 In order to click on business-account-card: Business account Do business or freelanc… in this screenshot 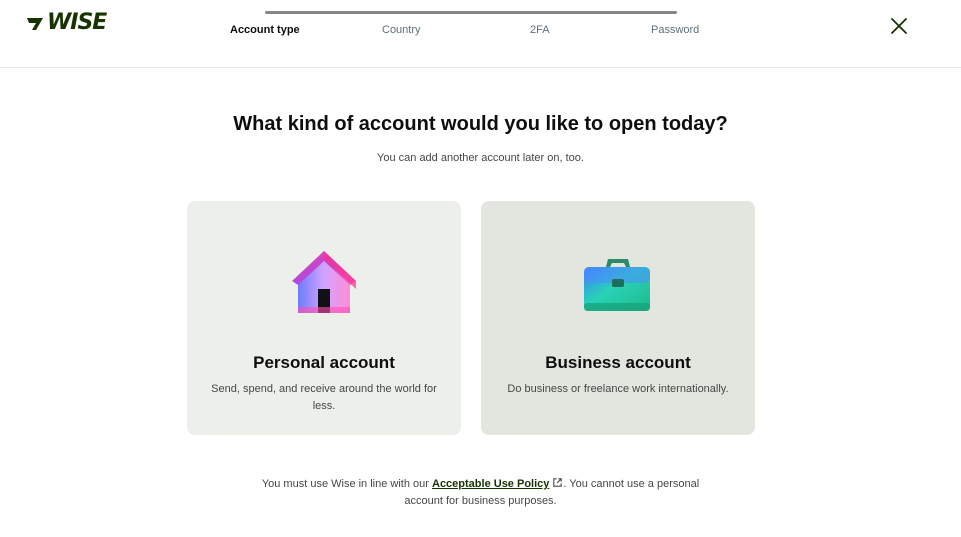, I will do `click(618, 318)`.